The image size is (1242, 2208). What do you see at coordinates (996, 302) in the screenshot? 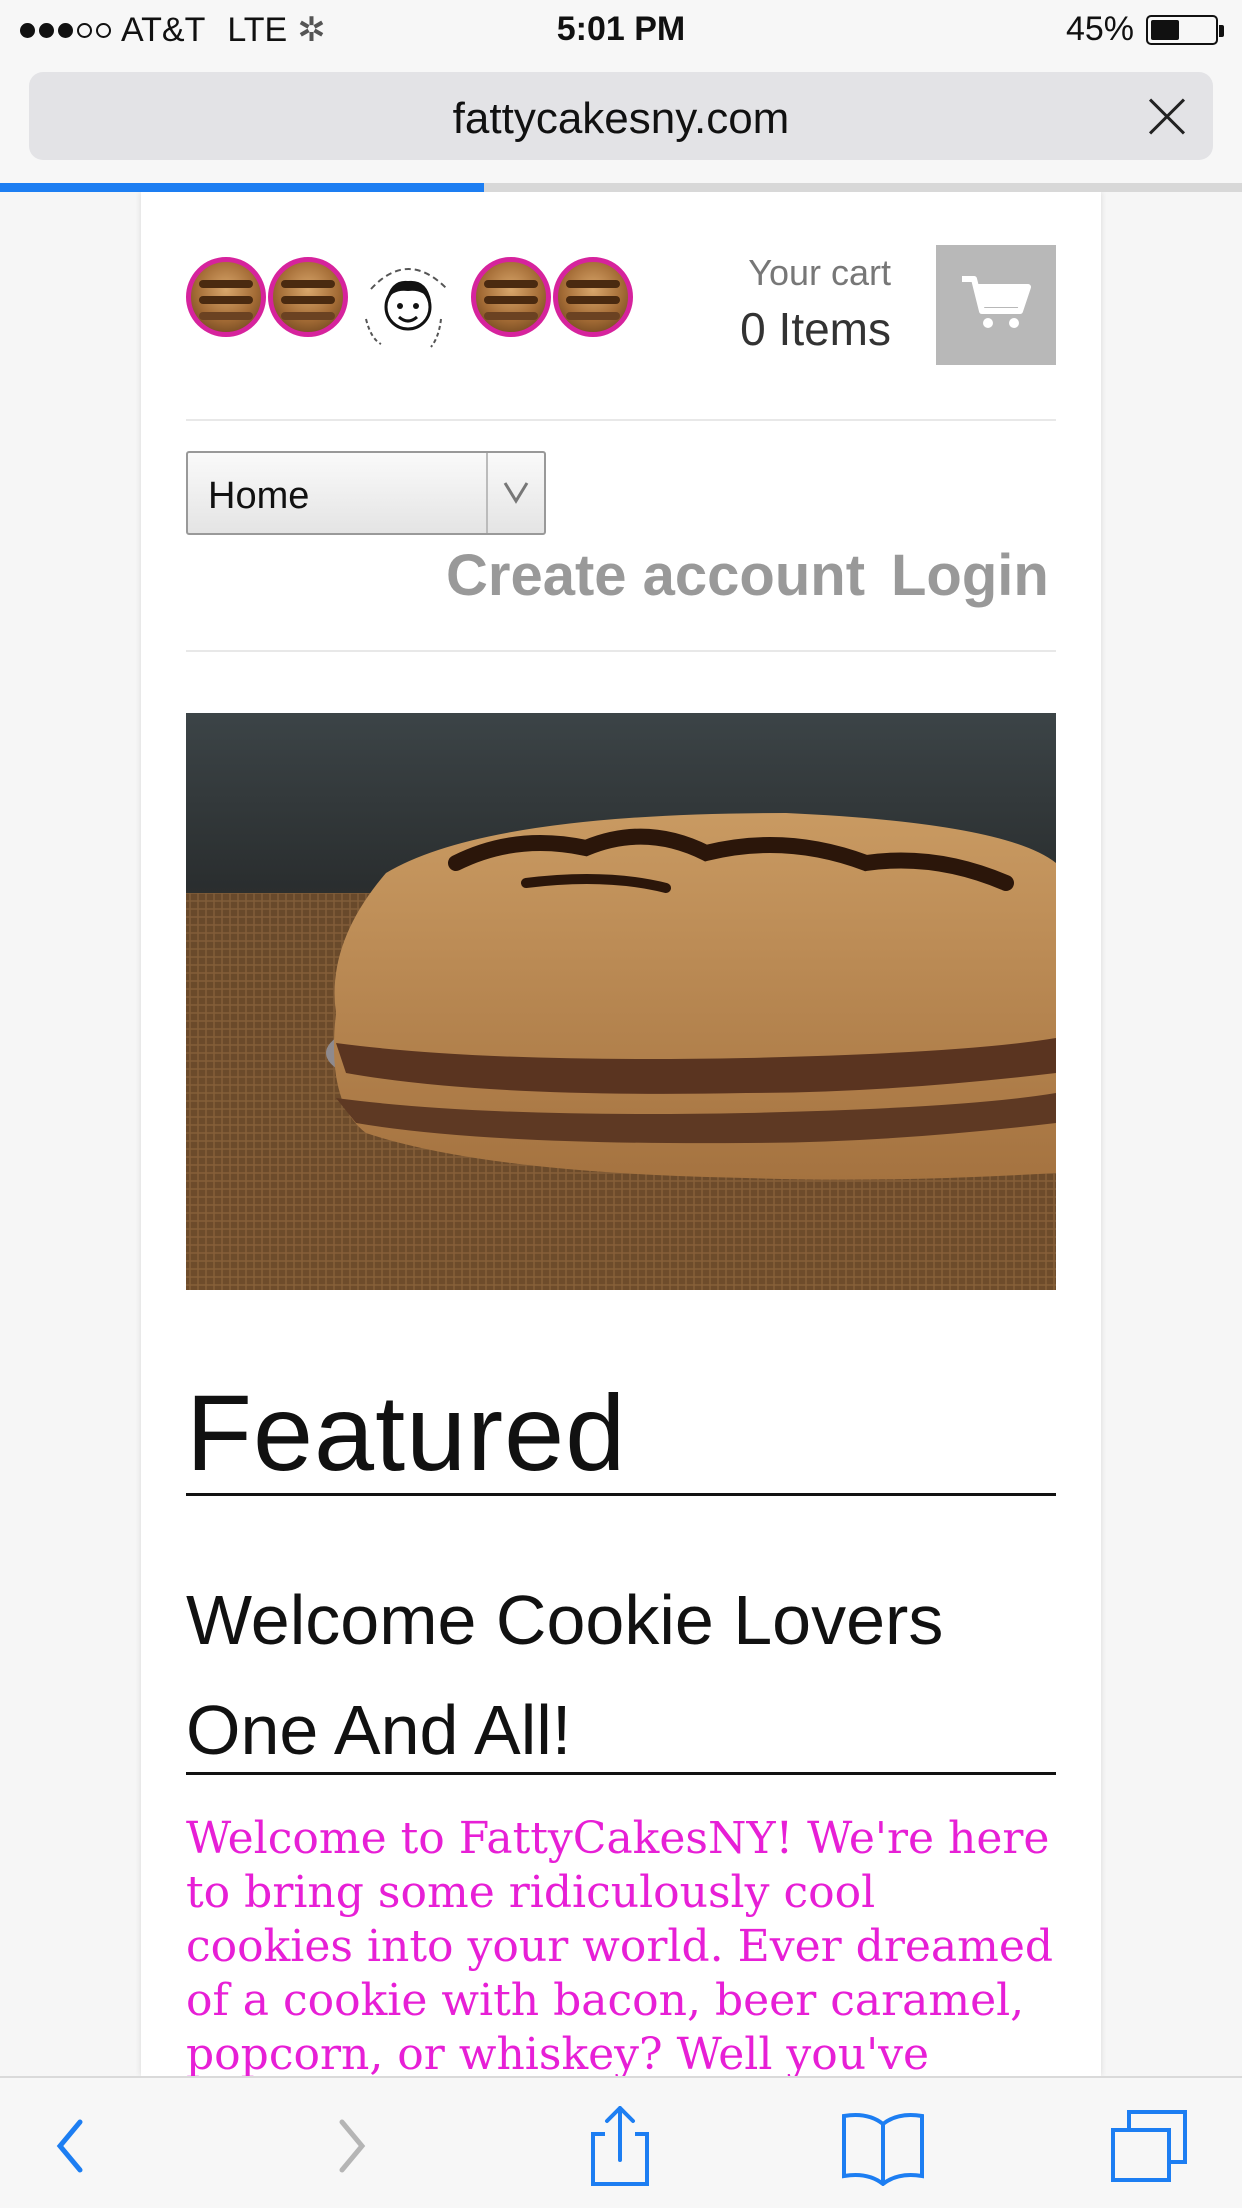
I see `cart-icon` at bounding box center [996, 302].